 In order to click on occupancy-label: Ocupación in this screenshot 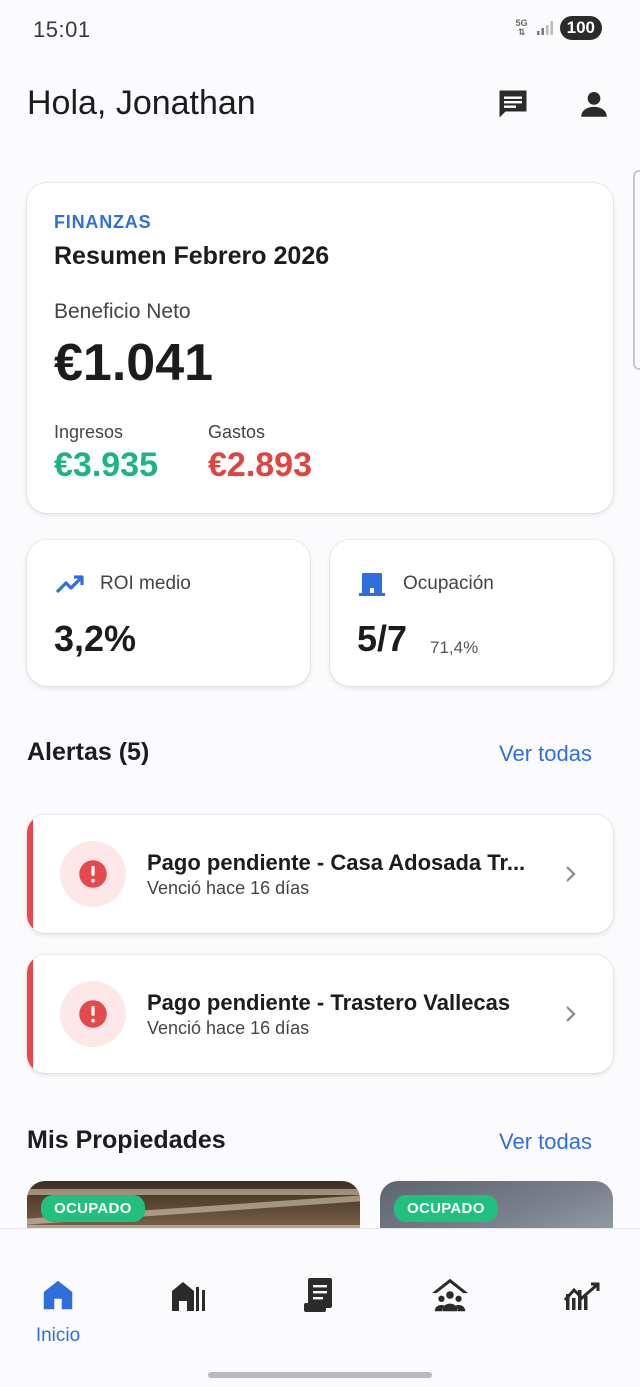, I will do `click(448, 583)`.